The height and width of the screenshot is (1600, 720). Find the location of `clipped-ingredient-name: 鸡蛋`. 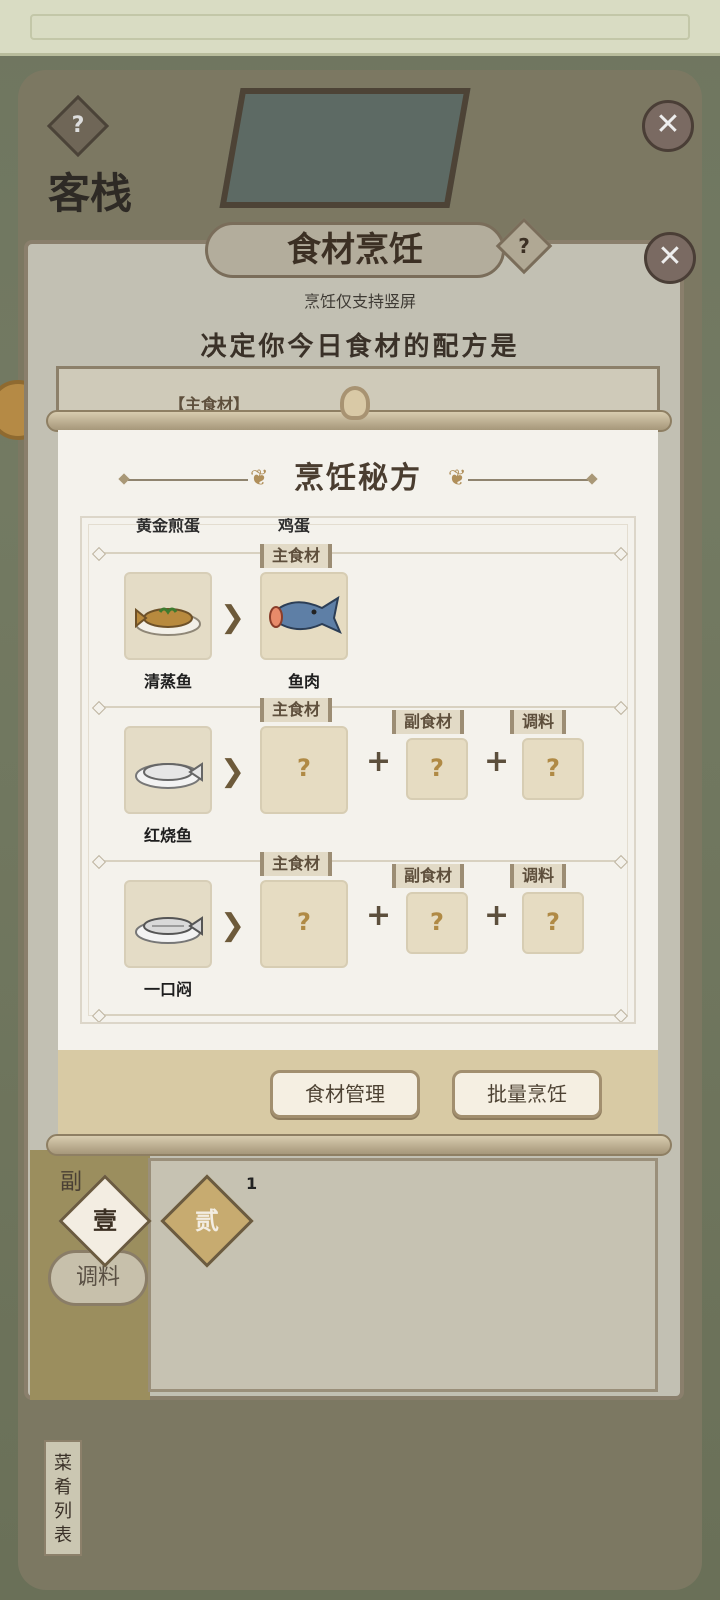

clipped-ingredient-name: 鸡蛋 is located at coordinates (294, 525).